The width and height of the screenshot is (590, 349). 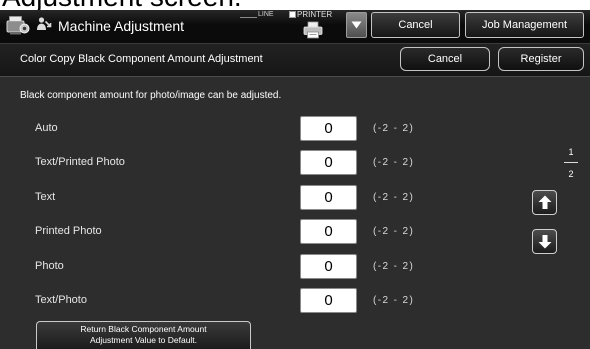 I want to click on reset-button-label-line1: Return Black Component Amount, so click(x=143, y=329).